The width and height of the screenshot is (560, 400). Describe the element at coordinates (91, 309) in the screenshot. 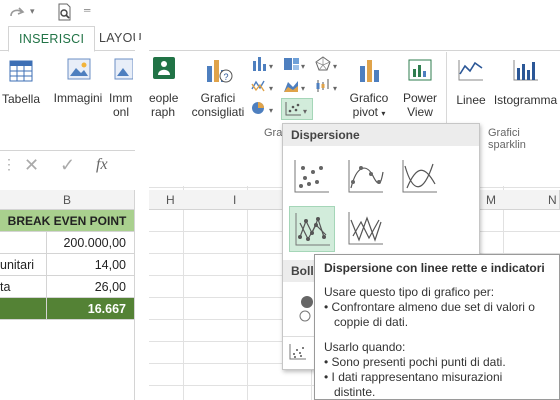

I see `total-row-value: 16.667` at that location.